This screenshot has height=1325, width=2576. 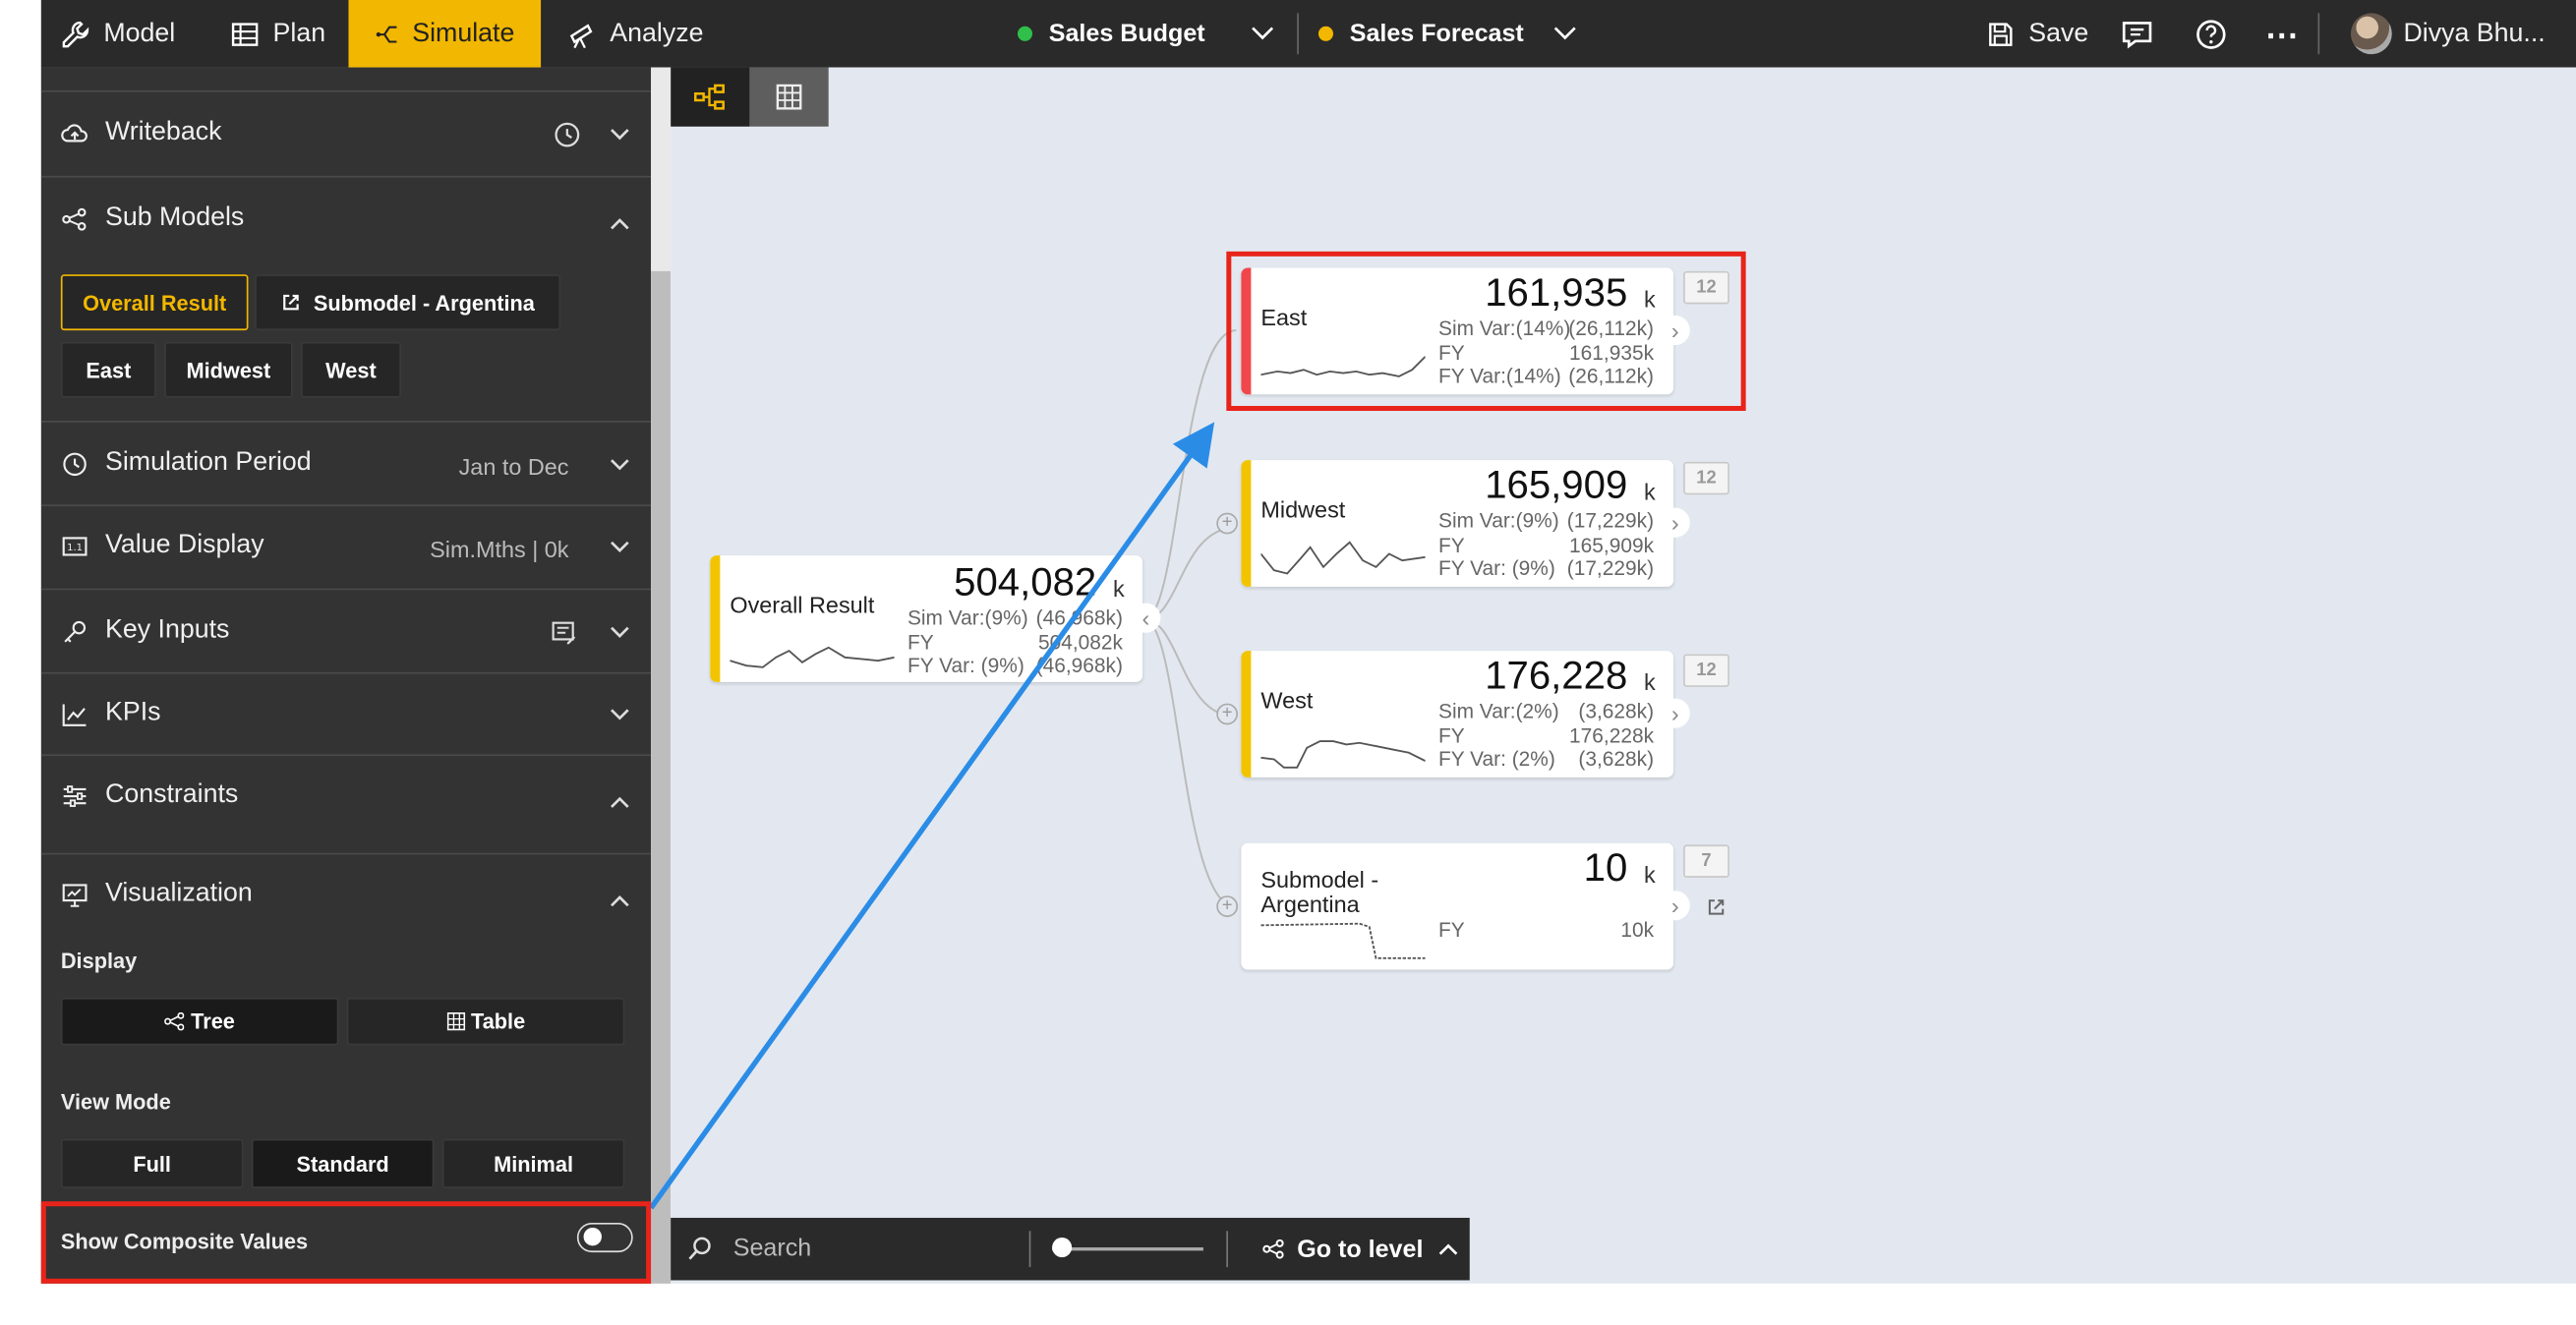 What do you see at coordinates (139, 33) in the screenshot?
I see `nav-model-label: Model` at bounding box center [139, 33].